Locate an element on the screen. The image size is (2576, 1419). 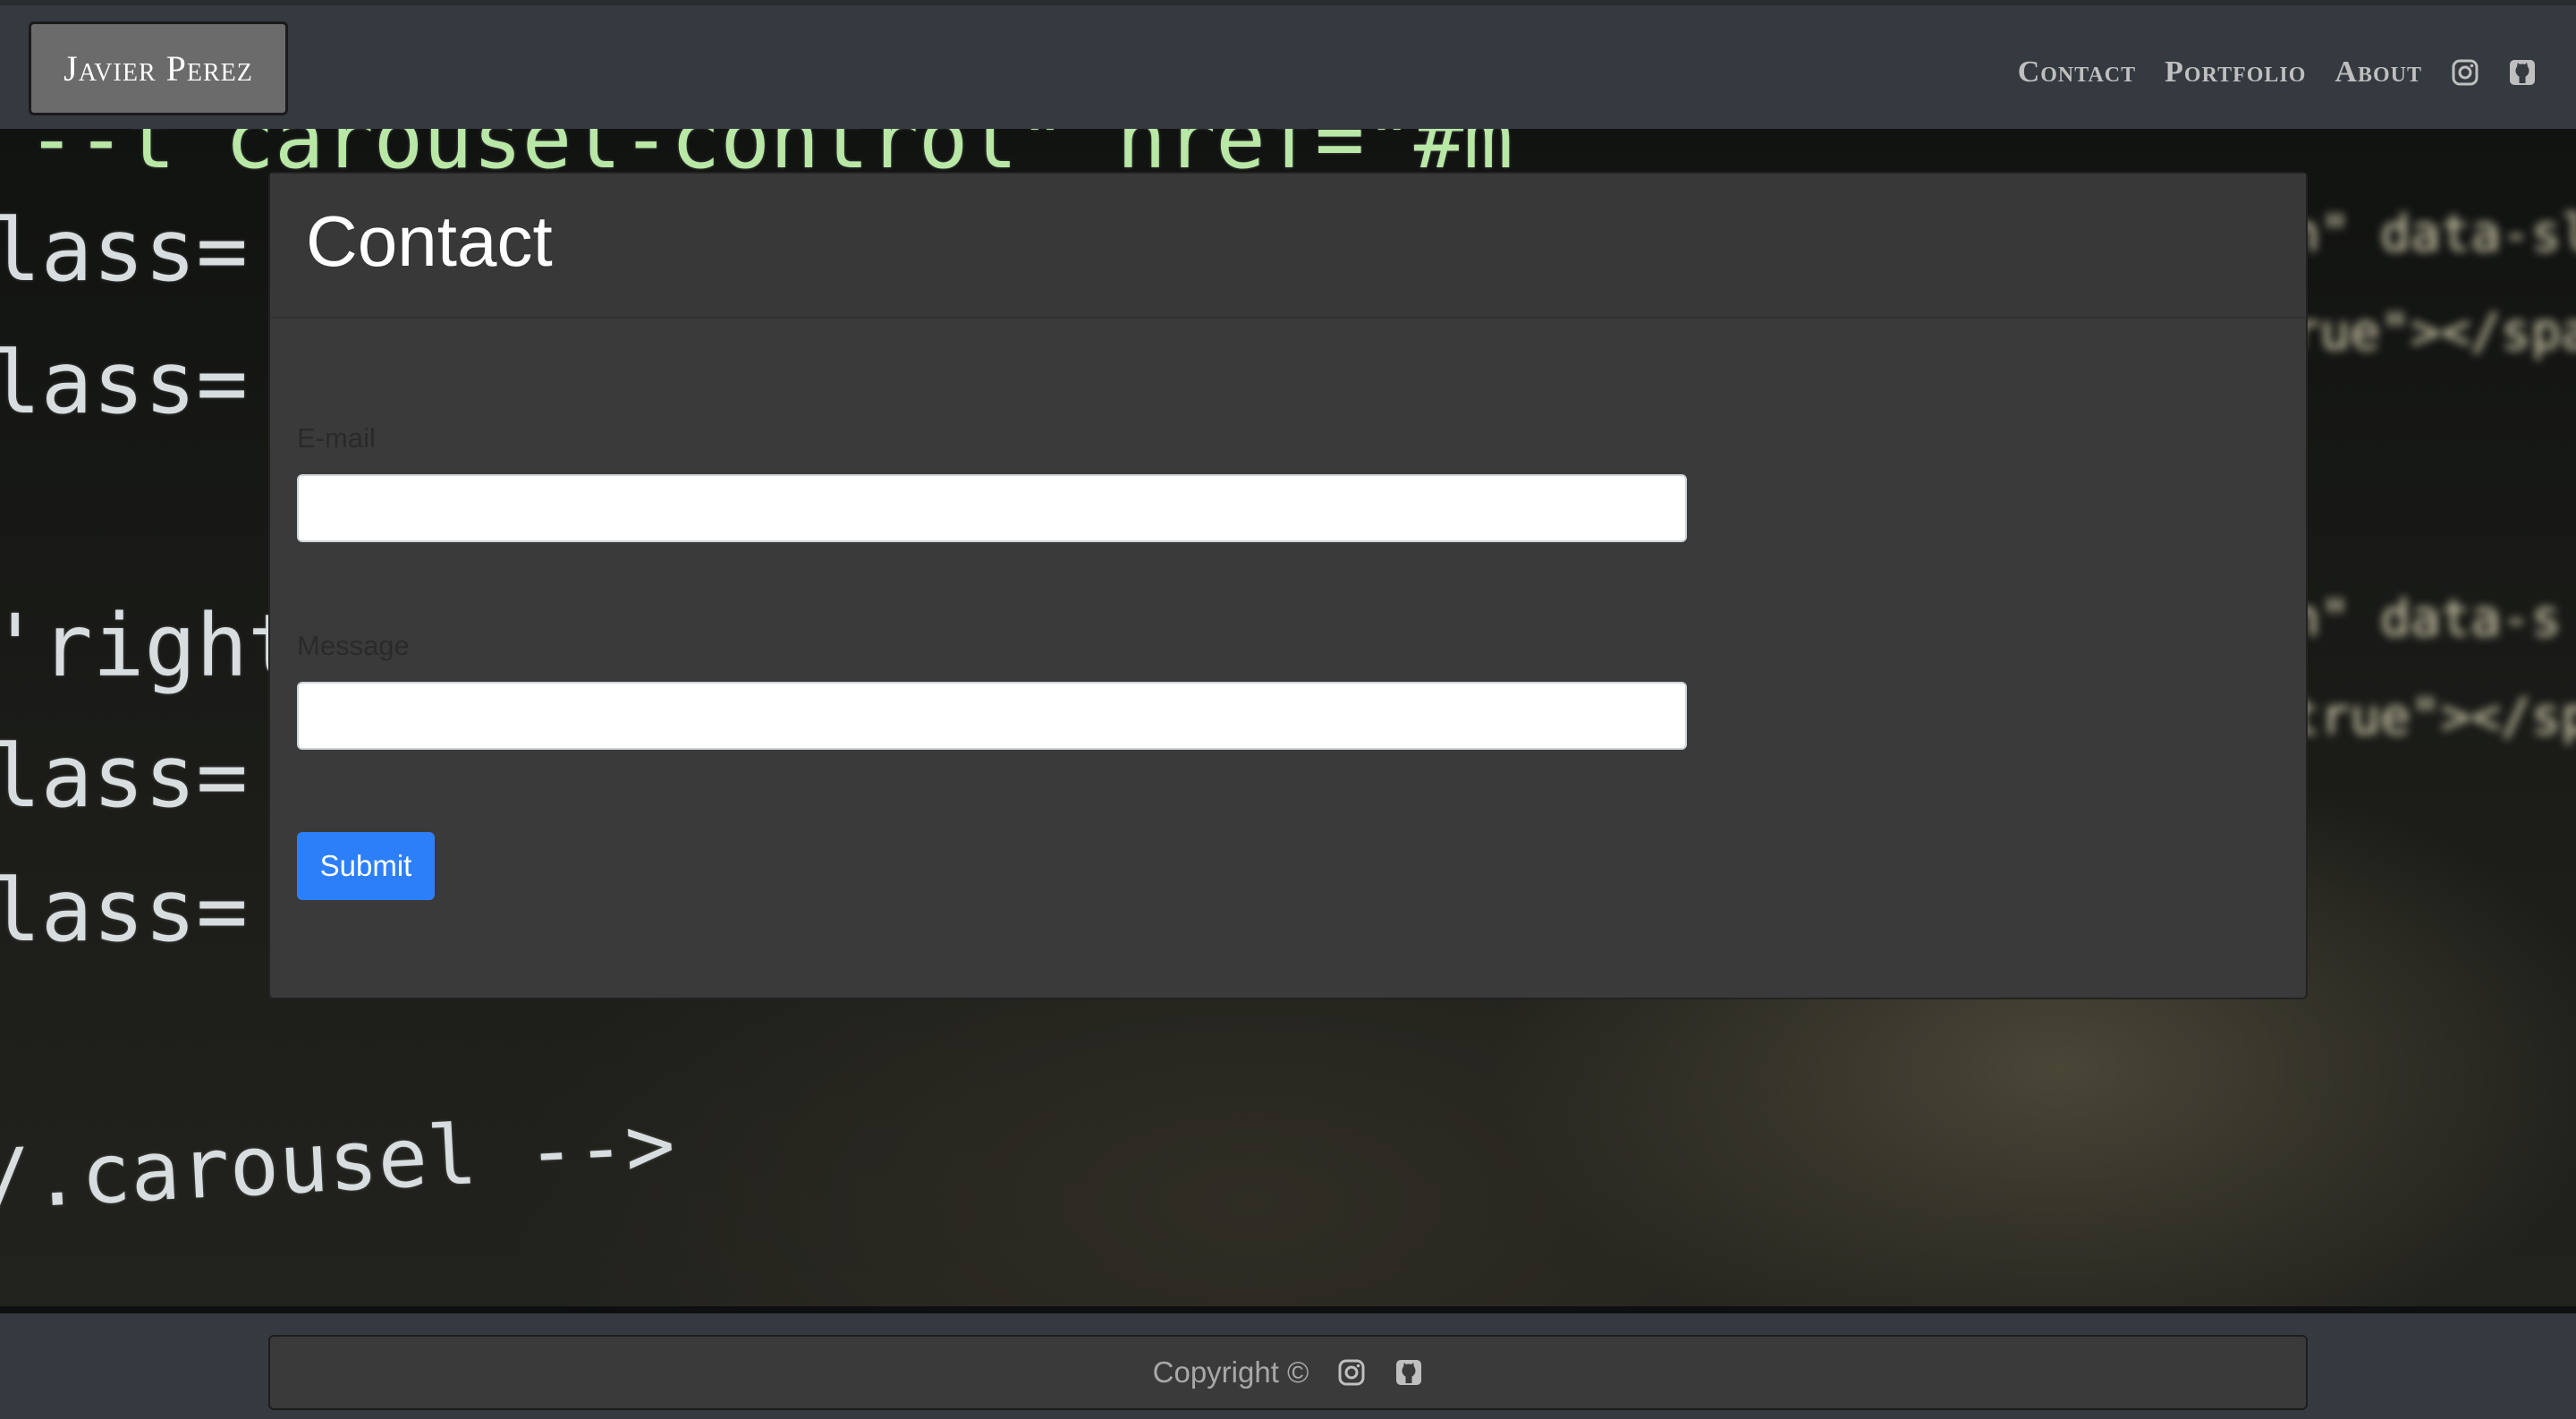
code-line: /.carousel --> is located at coordinates (339, 1162).